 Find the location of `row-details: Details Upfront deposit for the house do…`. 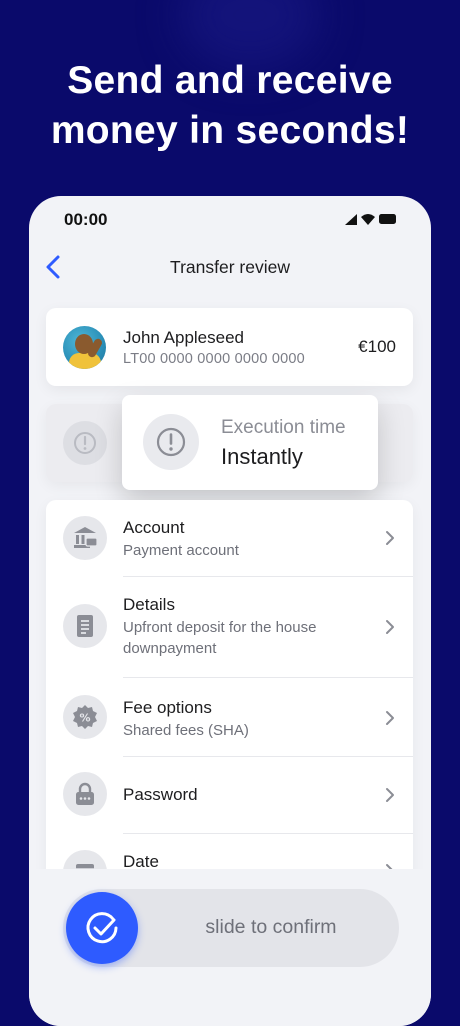

row-details: Details Upfront deposit for the house do… is located at coordinates (229, 627).